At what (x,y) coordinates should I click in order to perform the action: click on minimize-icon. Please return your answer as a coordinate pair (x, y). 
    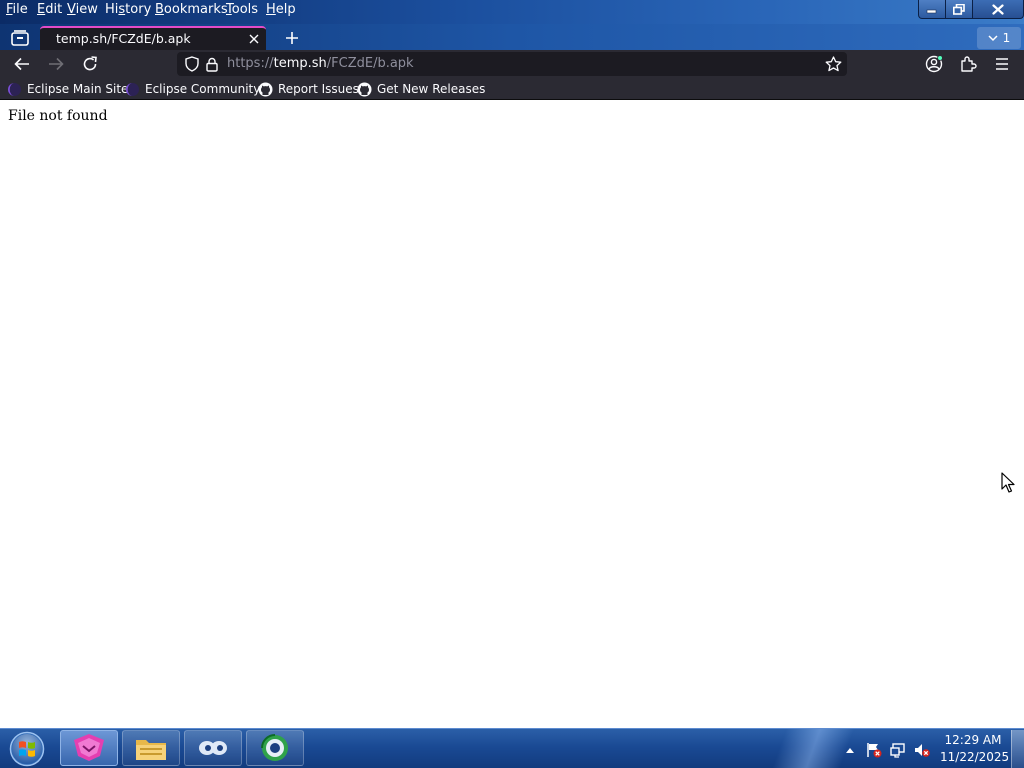
    Looking at the image, I should click on (931, 11).